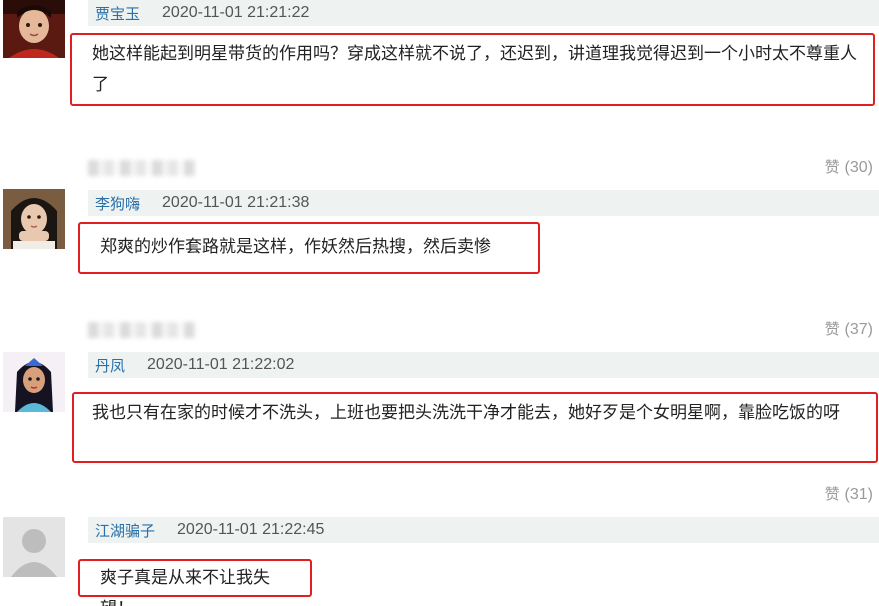 This screenshot has width=879, height=606. What do you see at coordinates (483, 13) in the screenshot?
I see `comment-meta: 贾宝玉 2020-11-01 21:21:22` at bounding box center [483, 13].